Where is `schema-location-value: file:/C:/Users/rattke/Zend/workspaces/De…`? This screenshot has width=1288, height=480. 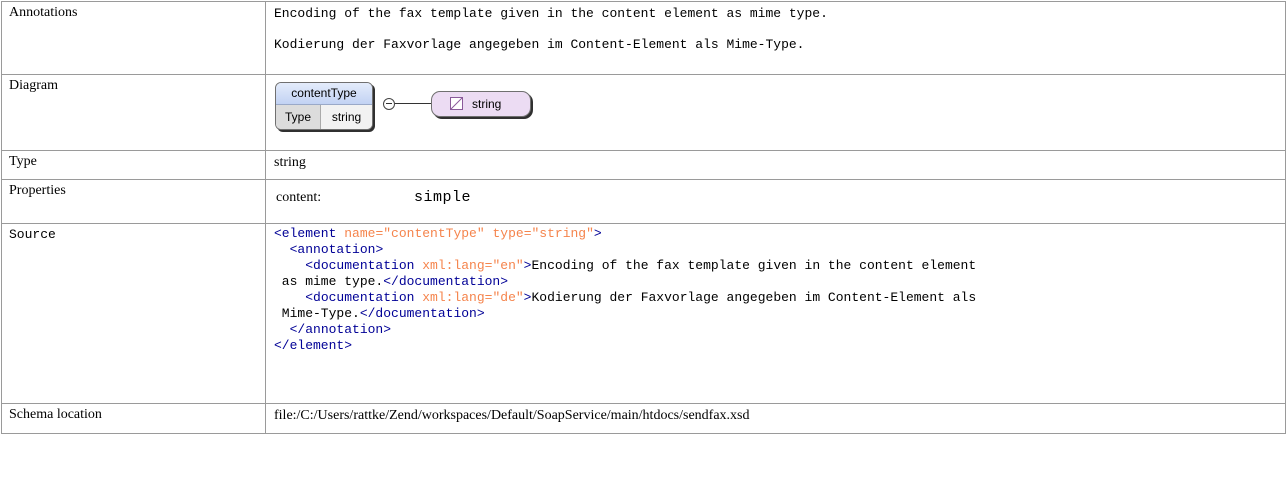 schema-location-value: file:/C:/Users/rattke/Zend/workspaces/De… is located at coordinates (775, 418).